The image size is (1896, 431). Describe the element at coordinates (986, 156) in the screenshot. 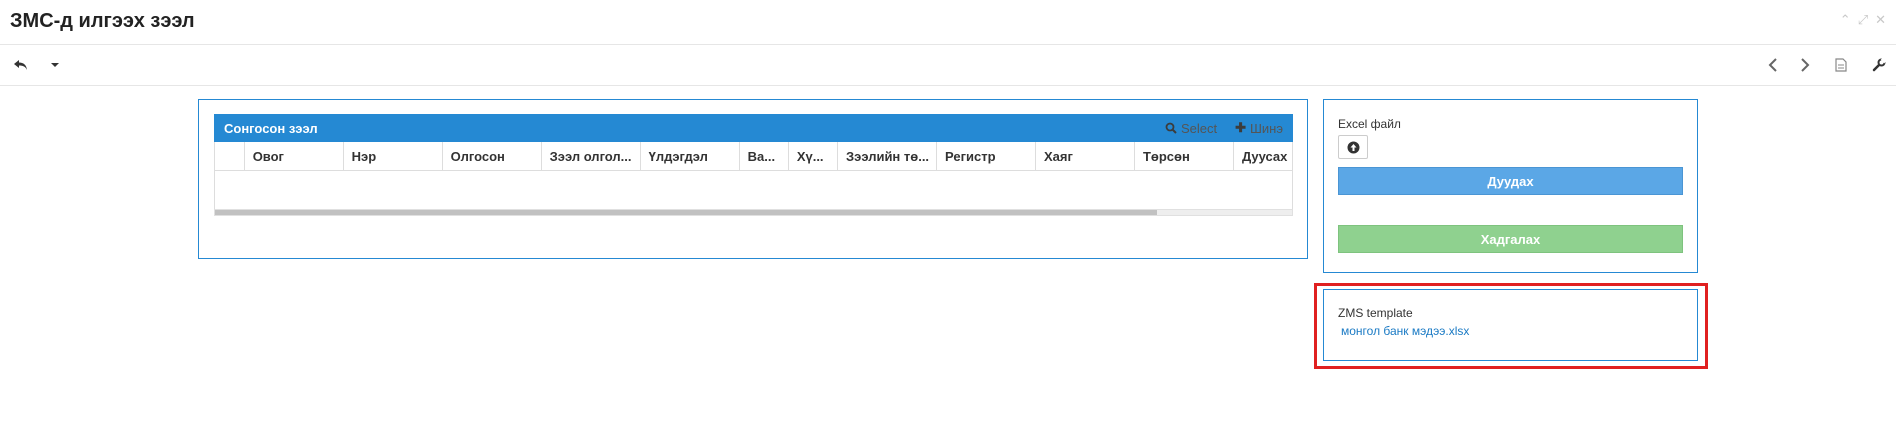

I see `column-header: Регистр` at that location.